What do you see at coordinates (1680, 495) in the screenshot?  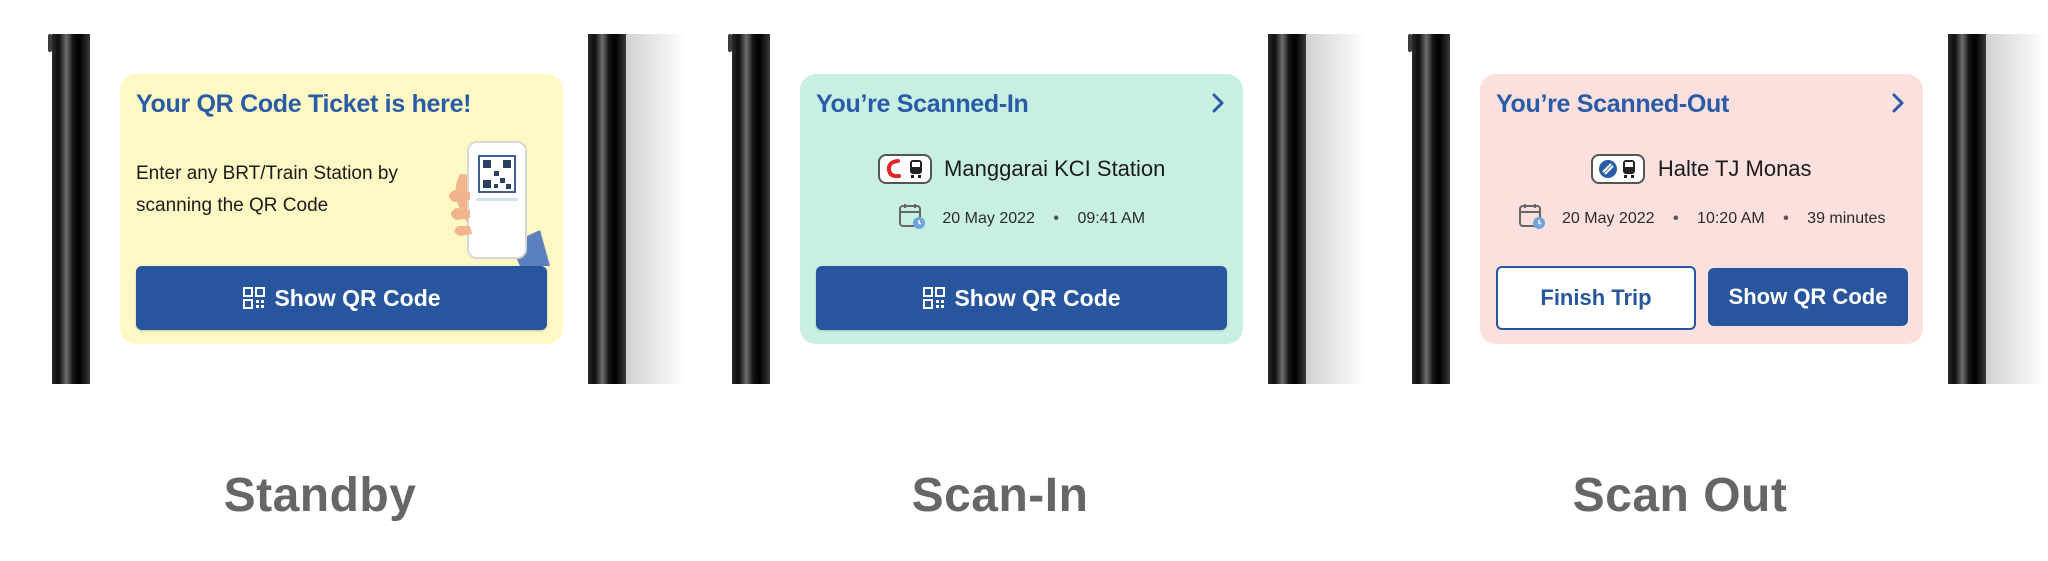 I see `panel-label: Scan Out` at bounding box center [1680, 495].